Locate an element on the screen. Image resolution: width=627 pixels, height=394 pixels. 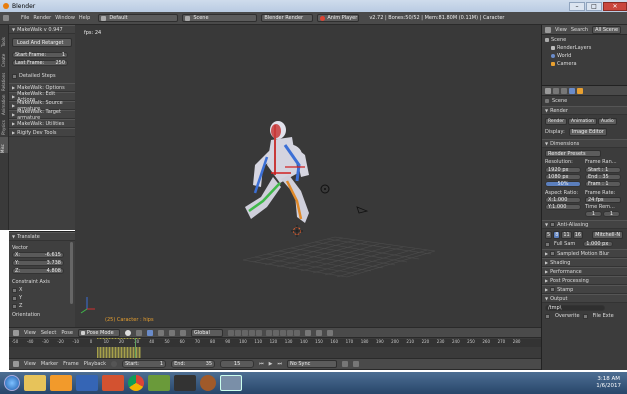
world-tab-icon is located at coordinates (572, 90).